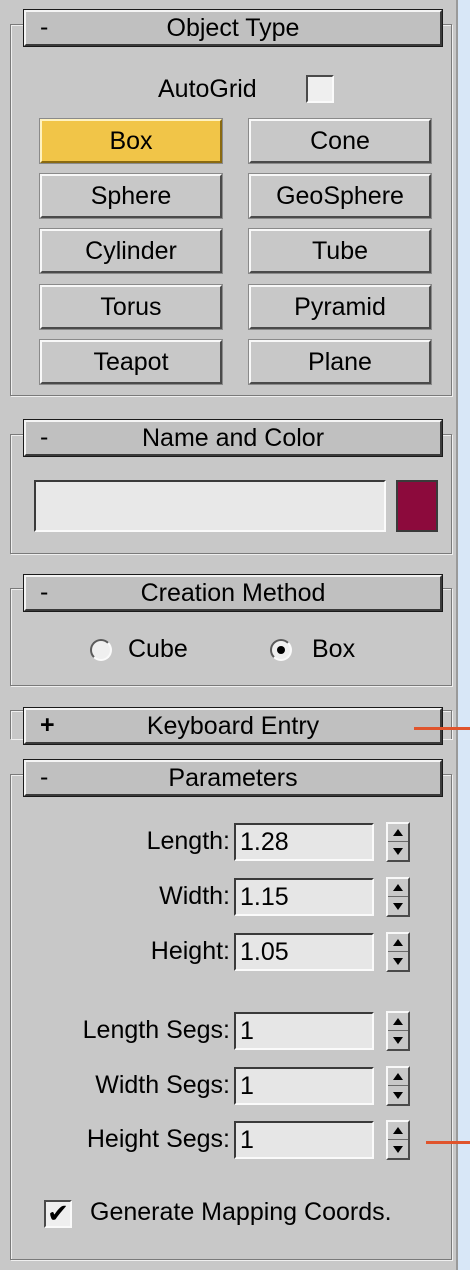 The width and height of the screenshot is (470, 1270). Describe the element at coordinates (304, 1031) in the screenshot. I see `length-segs-input: 1` at that location.